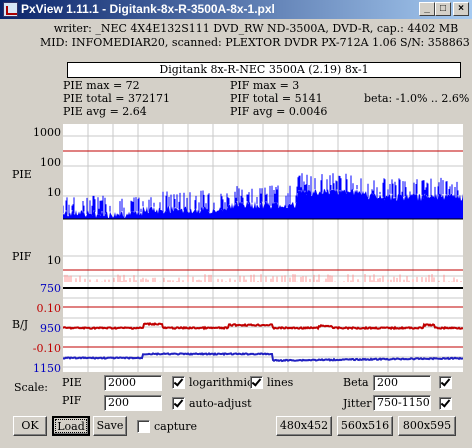 The height and width of the screenshot is (448, 472). Describe the element at coordinates (427, 426) in the screenshot. I see `size-800x595-button: 800x595` at that location.